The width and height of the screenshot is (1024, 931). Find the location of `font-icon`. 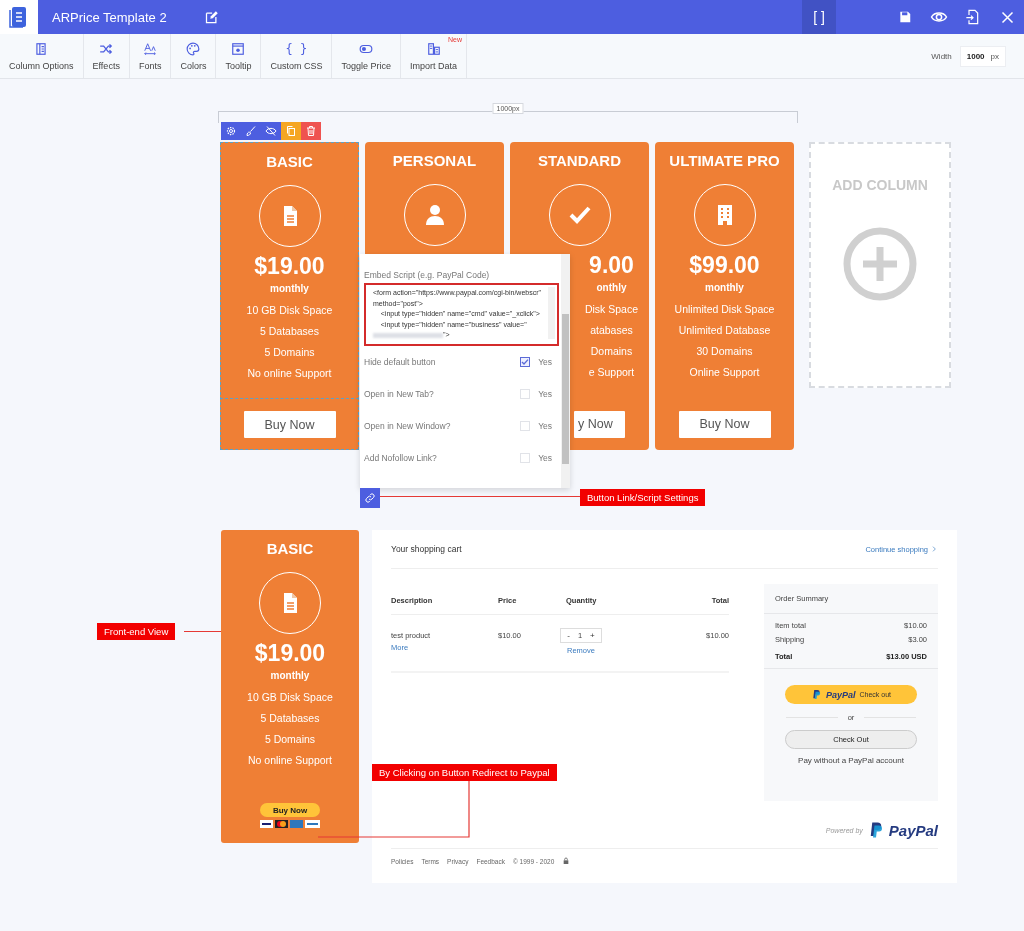

font-icon is located at coordinates (150, 48).